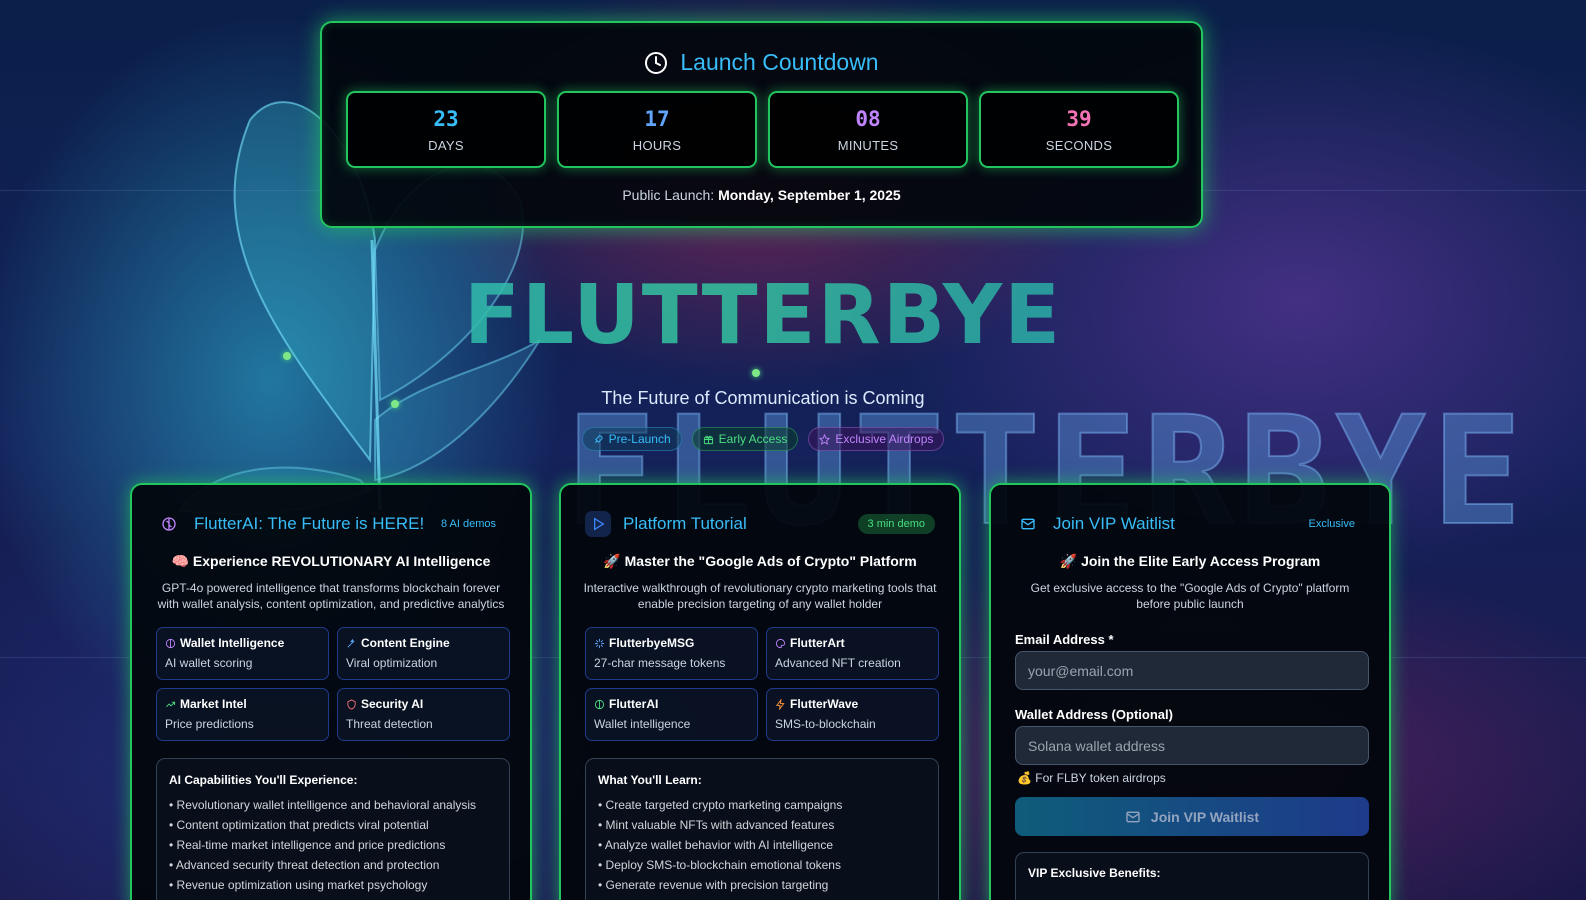  I want to click on clock-icon, so click(656, 62).